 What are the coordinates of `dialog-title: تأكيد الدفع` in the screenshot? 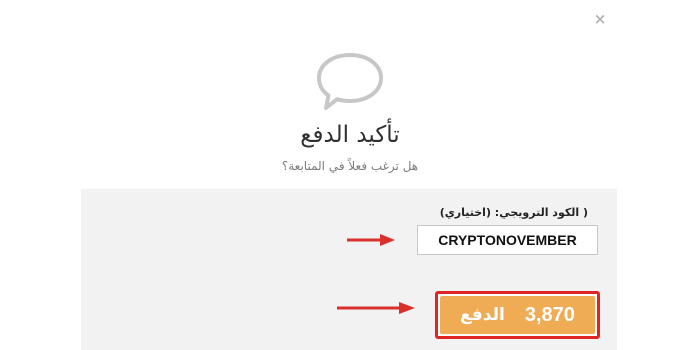 It's located at (350, 135).